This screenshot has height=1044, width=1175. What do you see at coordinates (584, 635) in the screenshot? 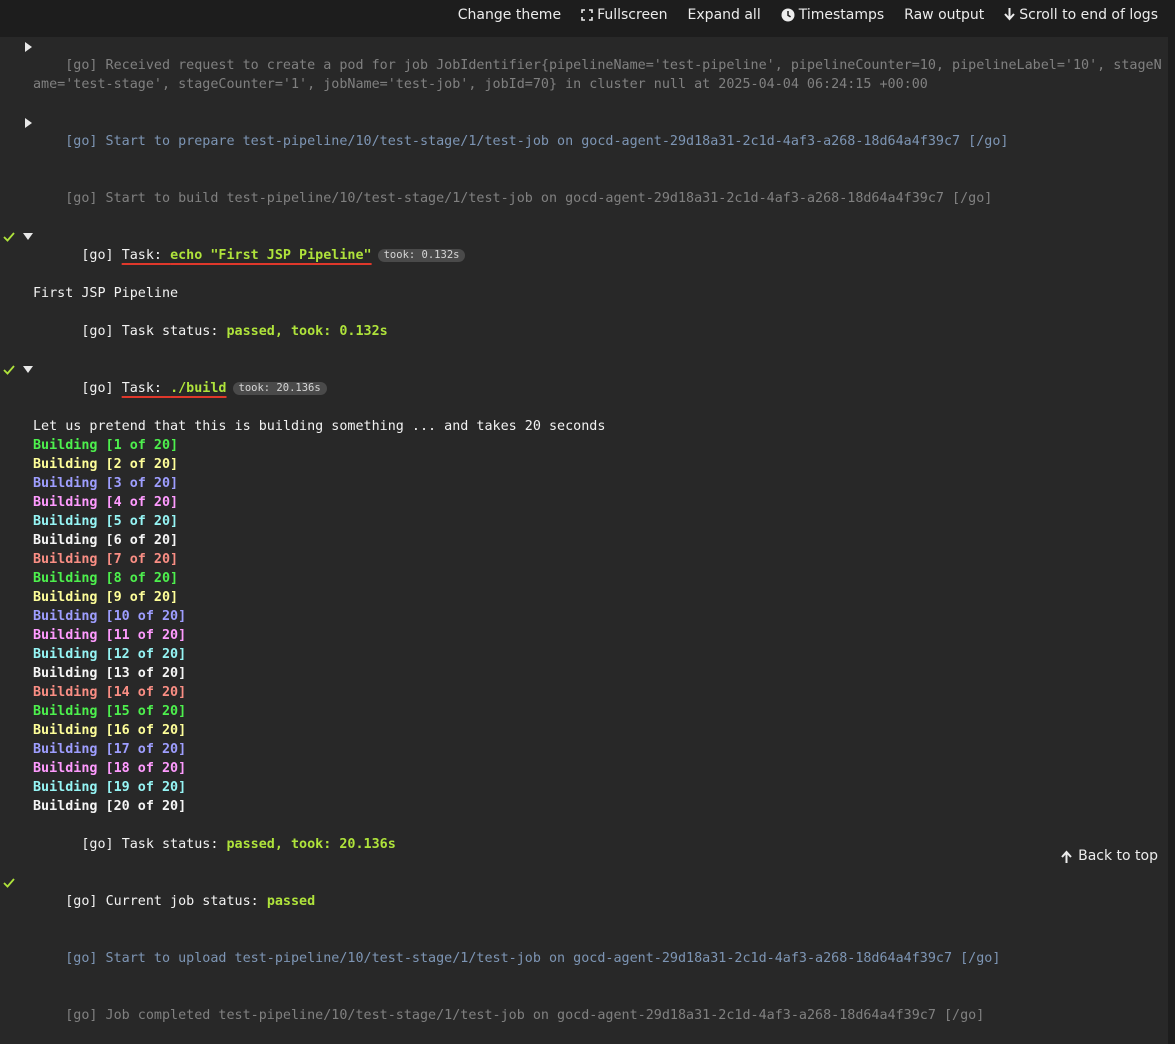
I see `building-line: Building [11 of 20]` at bounding box center [584, 635].